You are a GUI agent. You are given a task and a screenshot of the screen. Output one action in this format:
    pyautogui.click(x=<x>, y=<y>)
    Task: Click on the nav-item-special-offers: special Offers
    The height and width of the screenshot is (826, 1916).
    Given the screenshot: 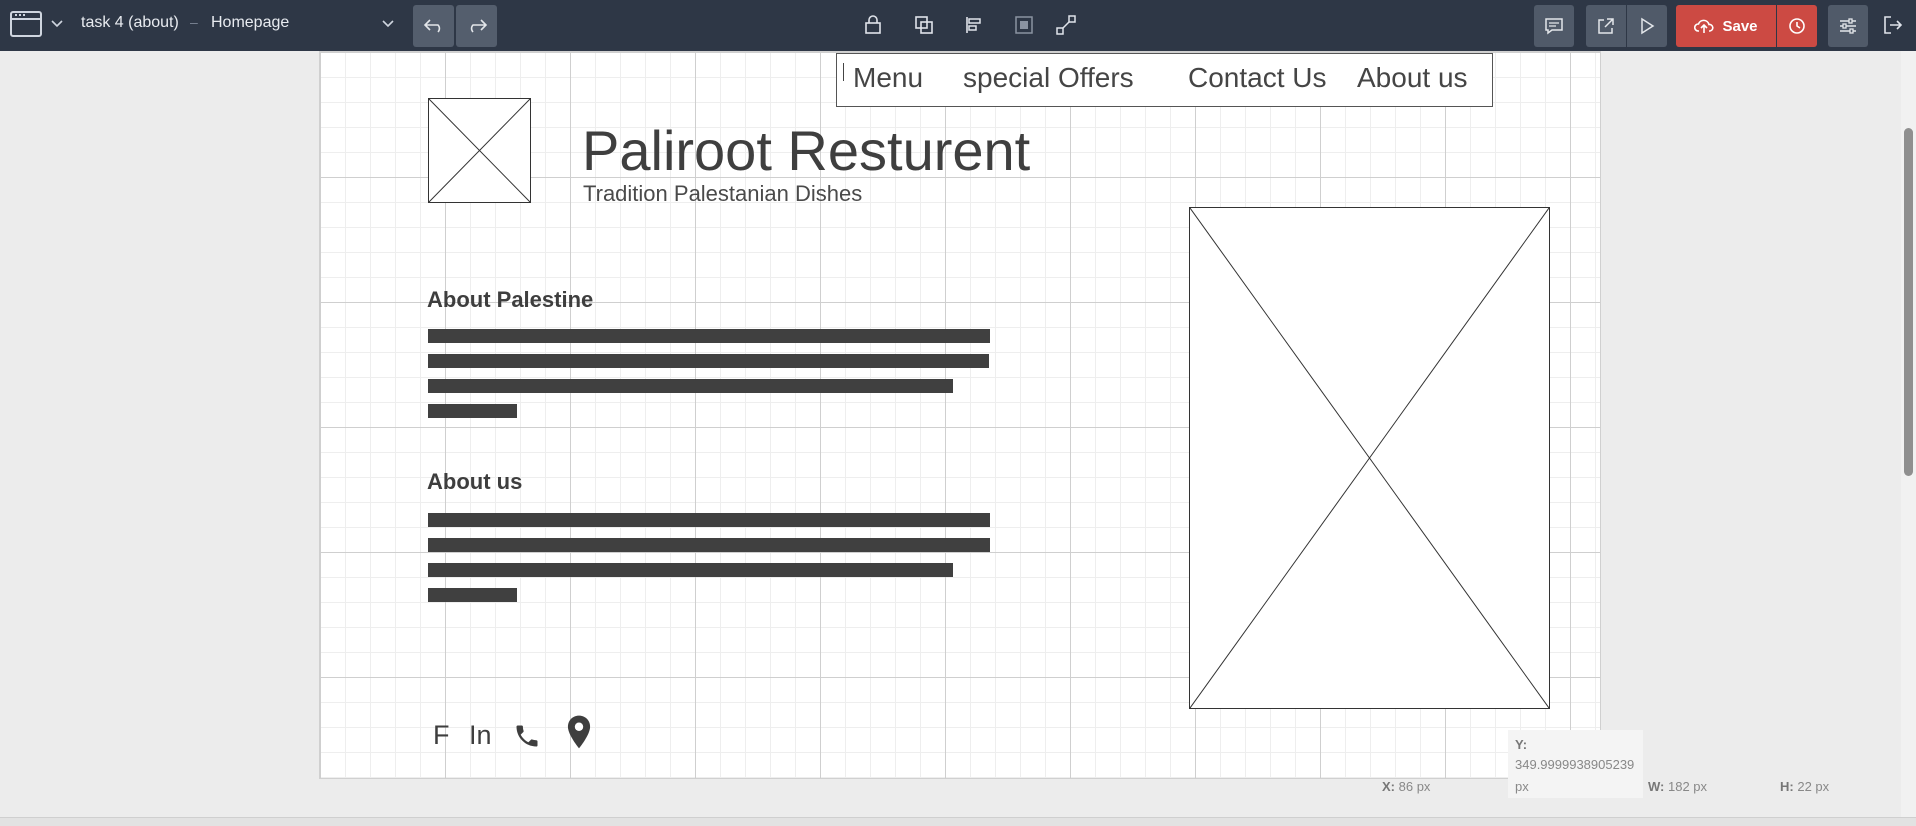 What is the action you would take?
    pyautogui.click(x=1048, y=78)
    